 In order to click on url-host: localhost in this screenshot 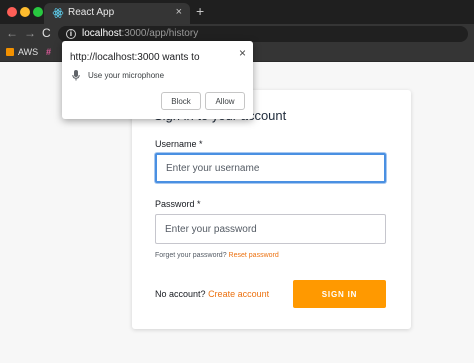, I will do `click(102, 33)`.